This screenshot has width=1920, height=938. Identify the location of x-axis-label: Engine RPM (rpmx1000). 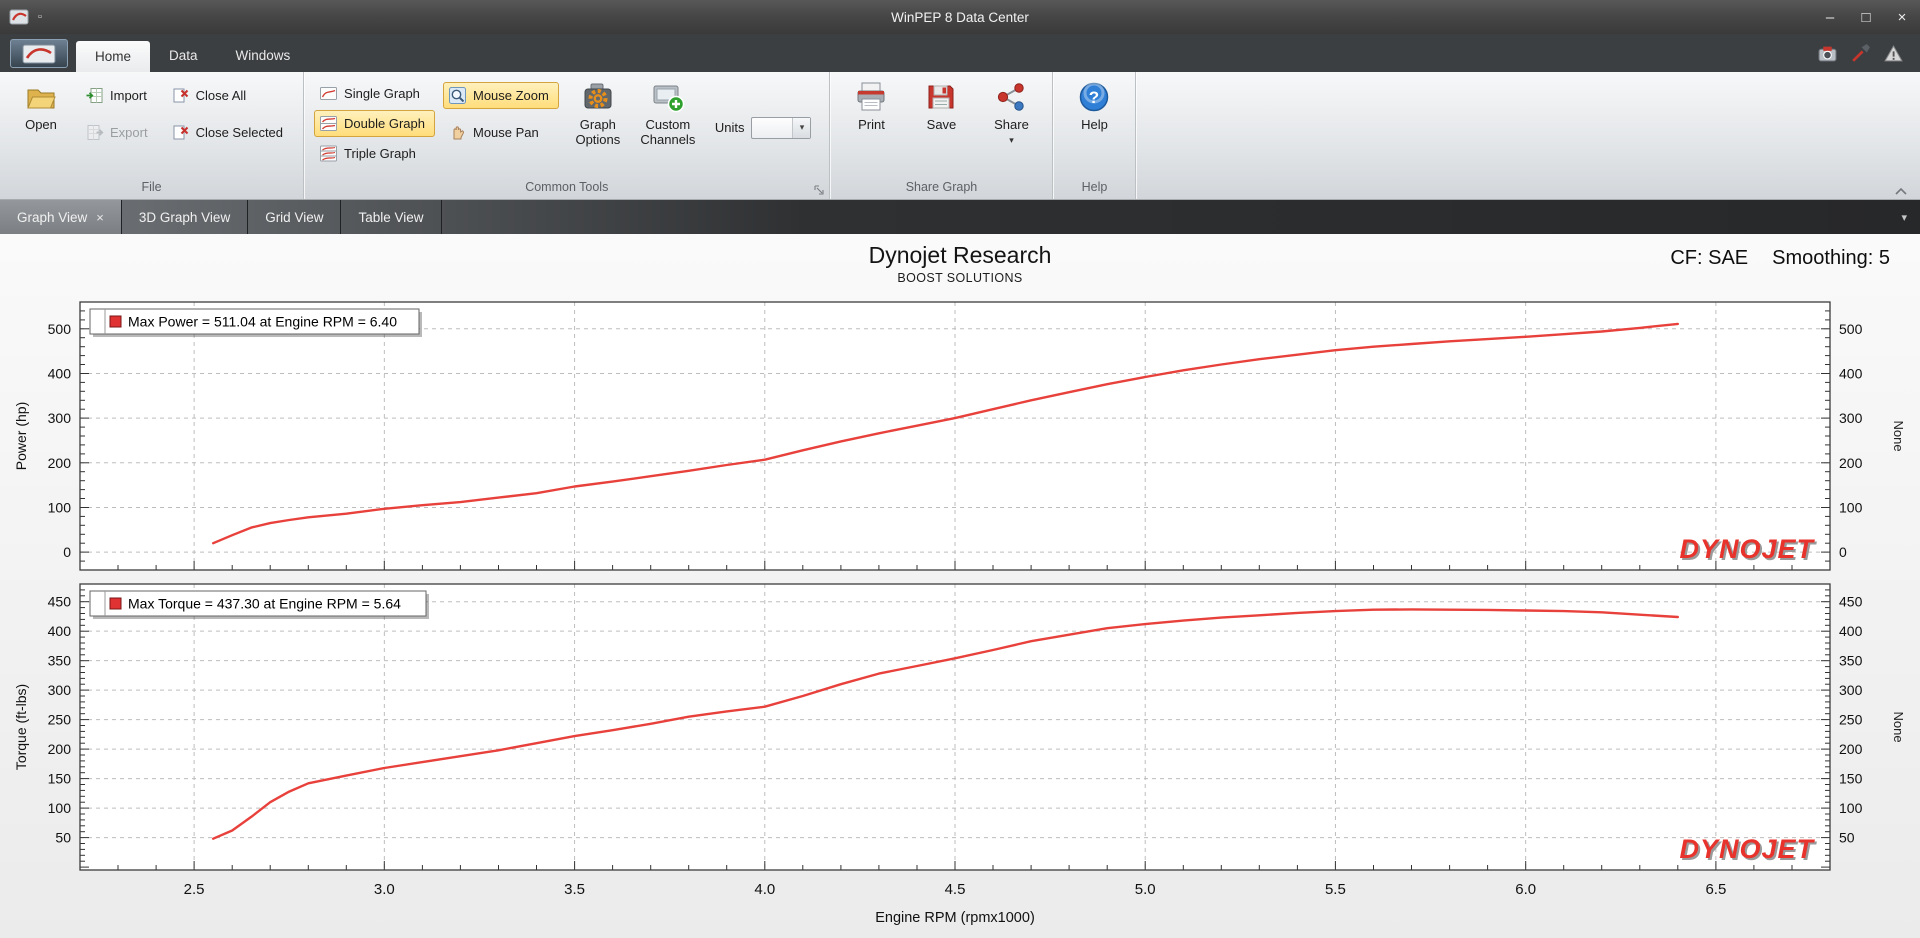
(955, 918).